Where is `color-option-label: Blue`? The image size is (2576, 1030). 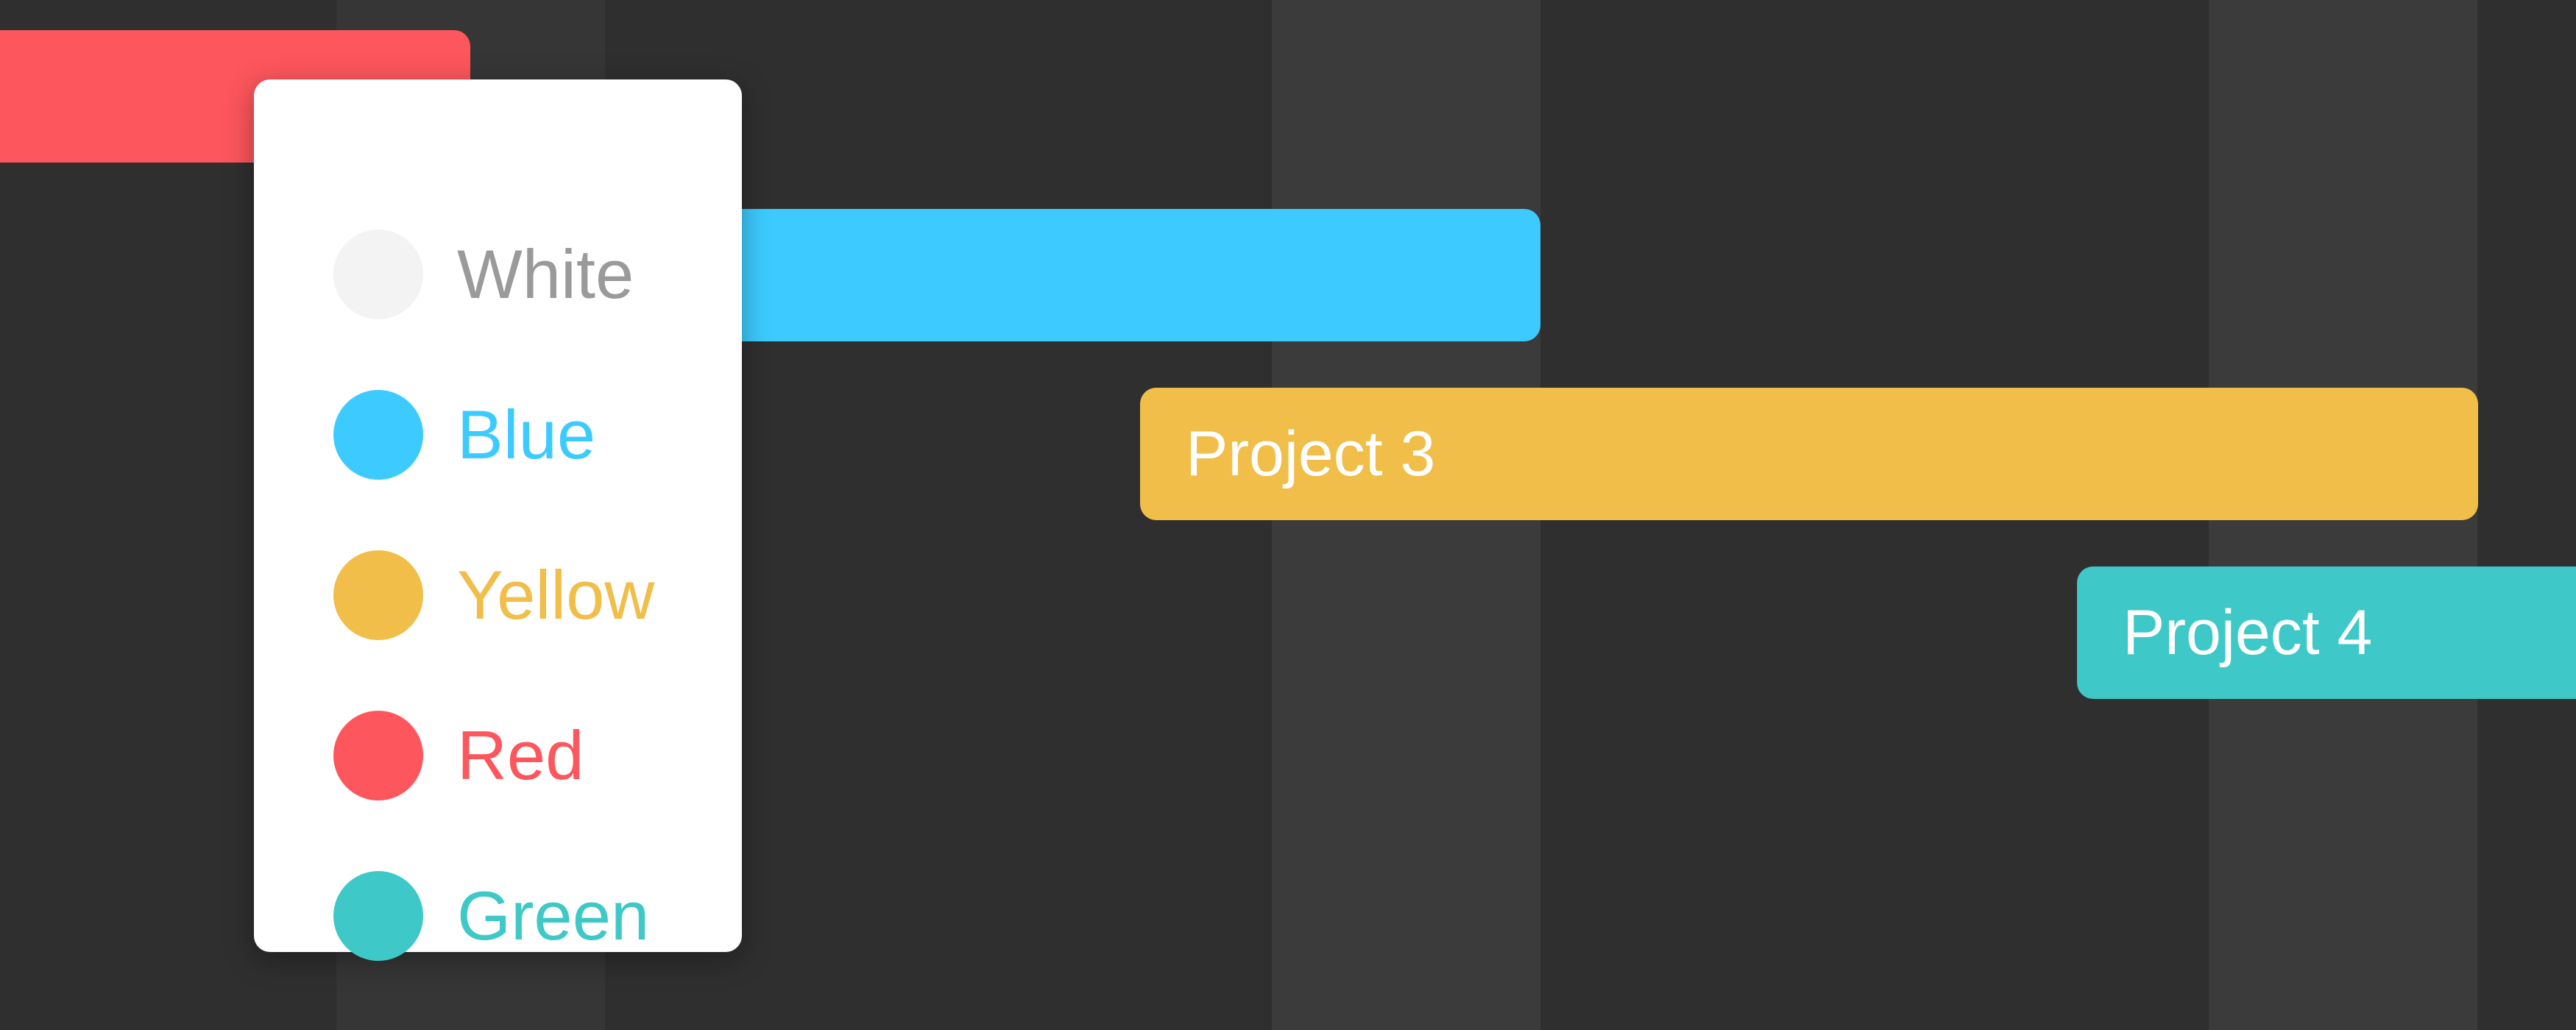 color-option-label: Blue is located at coordinates (526, 435).